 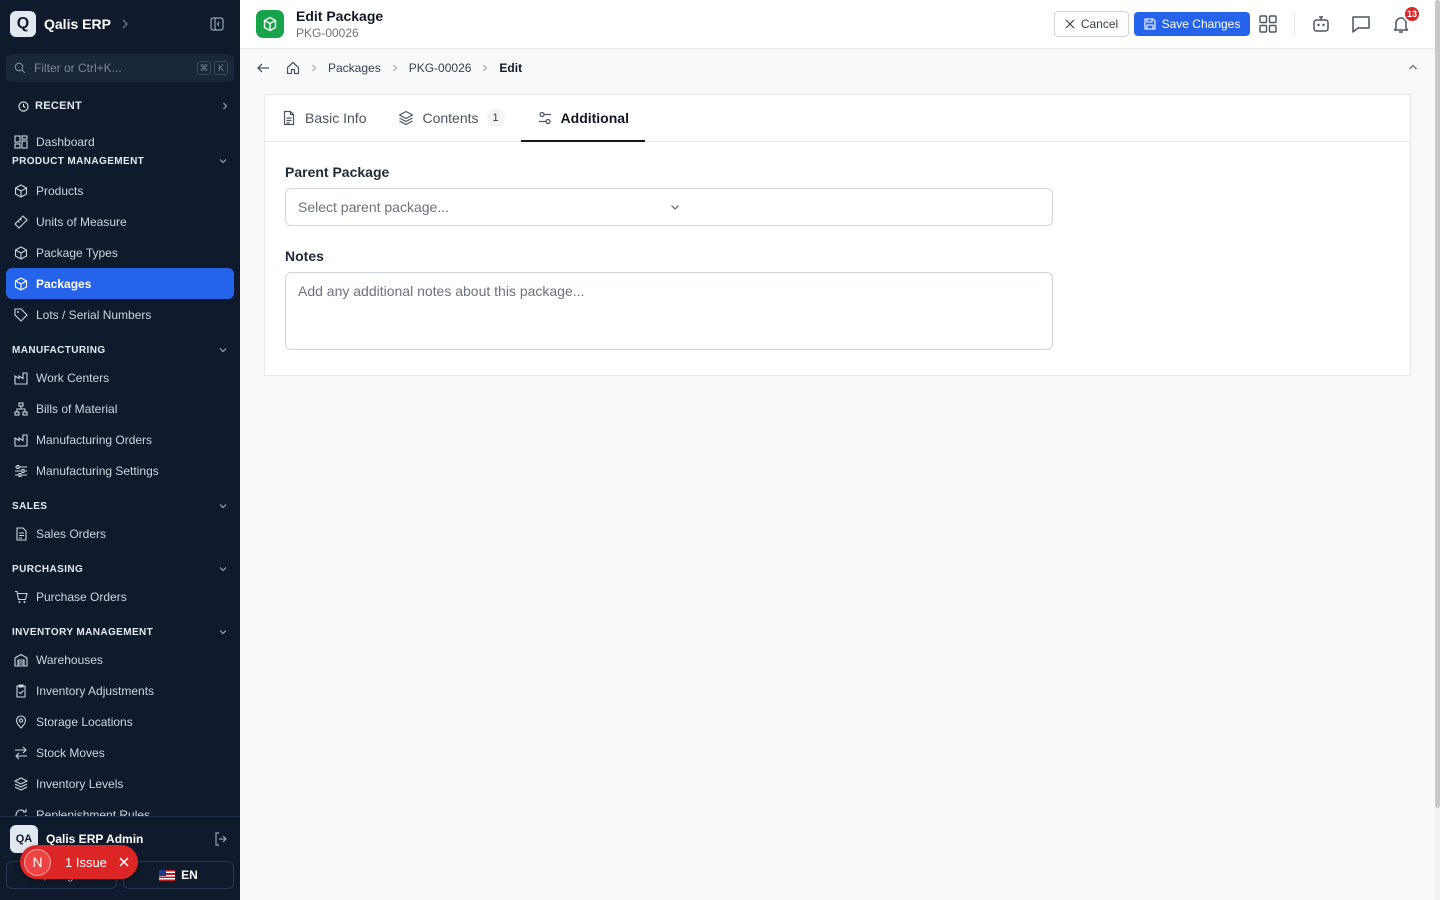 What do you see at coordinates (25, 408) in the screenshot?
I see `hierarchy-icon` at bounding box center [25, 408].